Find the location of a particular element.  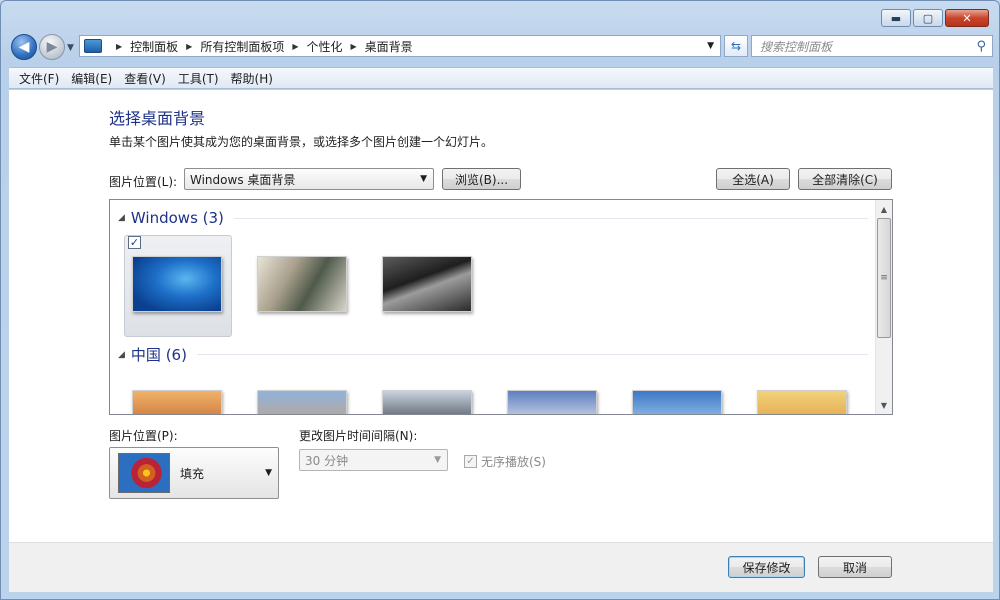

menu-view: 查看(V) is located at coordinates (145, 78).